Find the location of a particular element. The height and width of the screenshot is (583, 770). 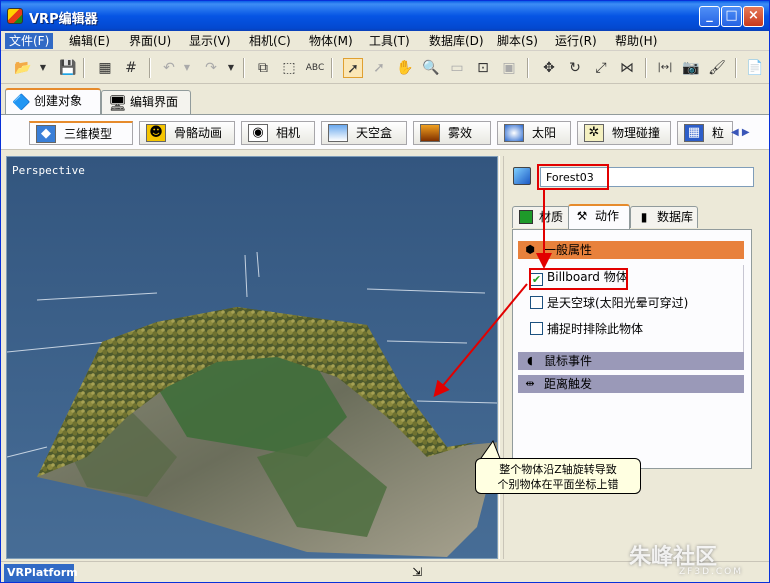

callout-line-2: 个别物体在平面坐标上错 is located at coordinates (558, 484).